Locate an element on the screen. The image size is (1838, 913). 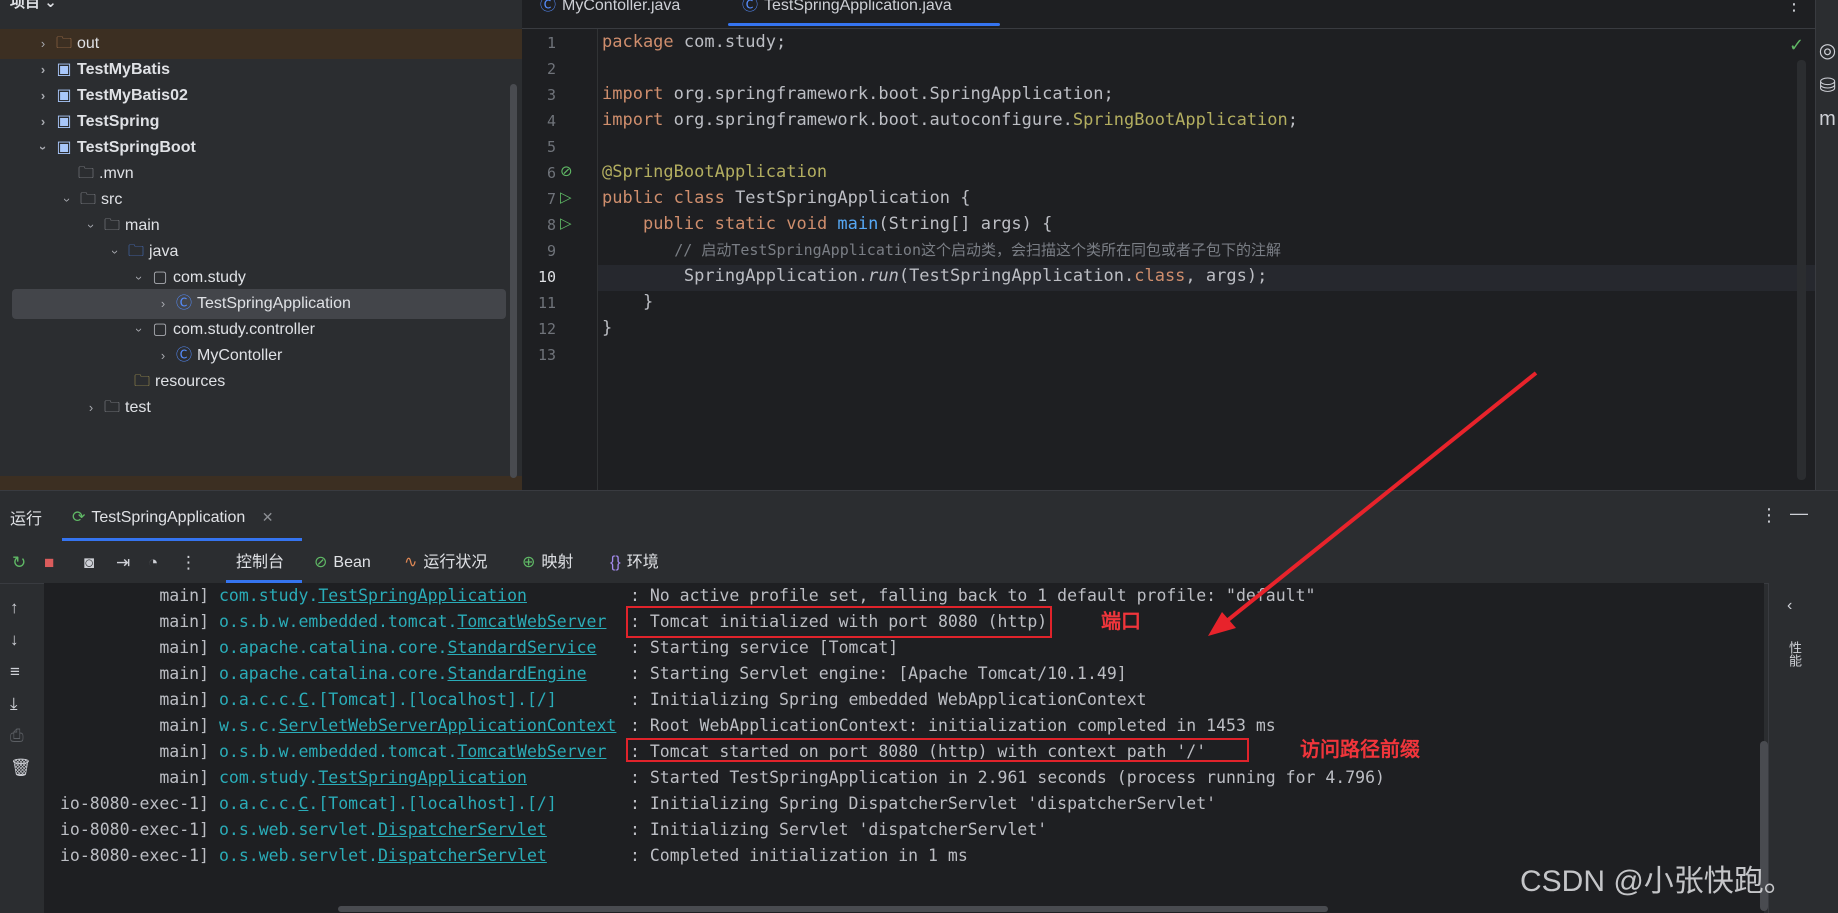
tab-console: 控制台 is located at coordinates (260, 563).